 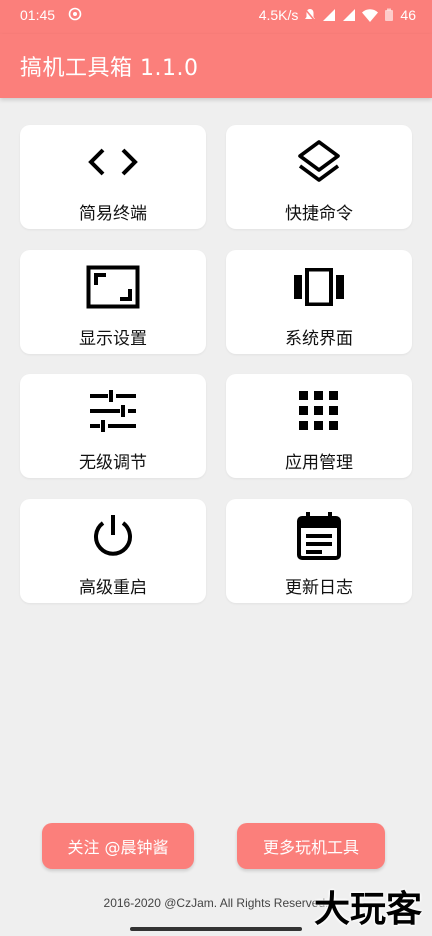 What do you see at coordinates (113, 177) in the screenshot?
I see `tool-card-terminal: 简易终端` at bounding box center [113, 177].